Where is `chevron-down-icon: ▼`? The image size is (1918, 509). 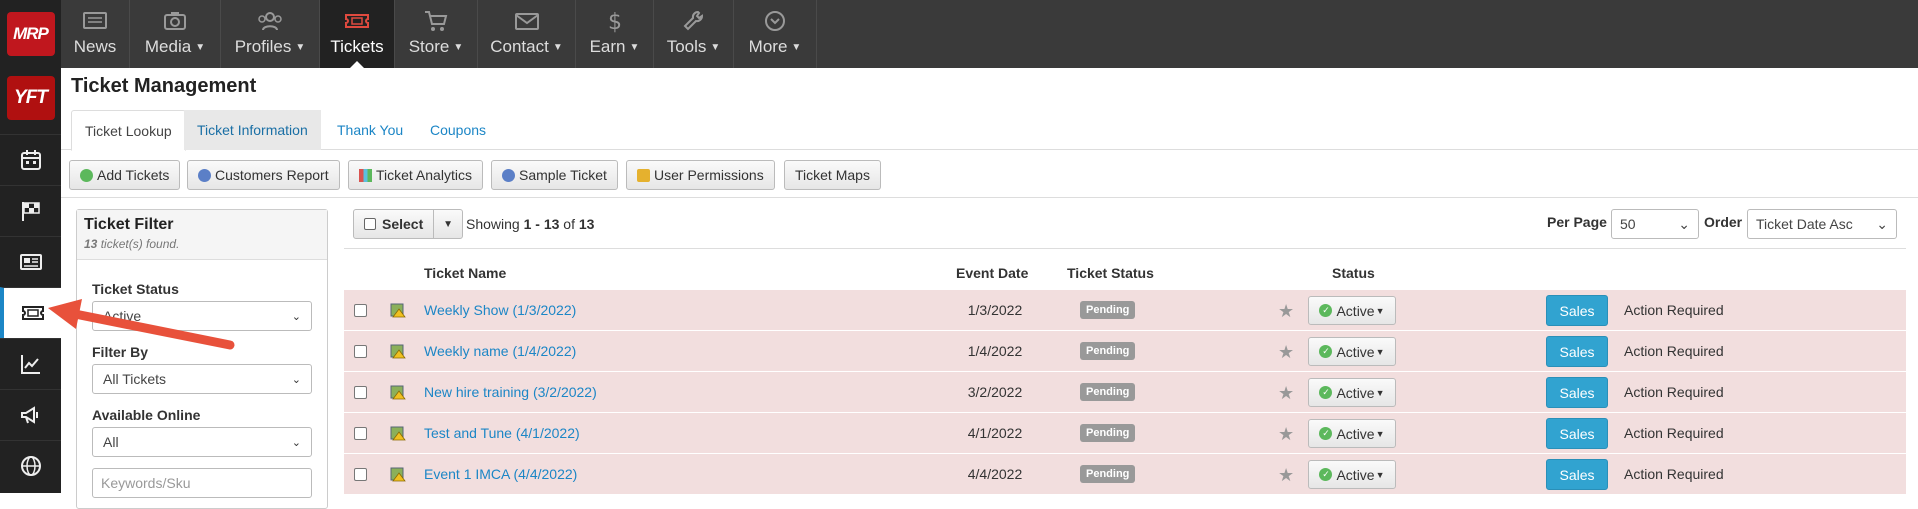 chevron-down-icon: ▼ is located at coordinates (634, 47).